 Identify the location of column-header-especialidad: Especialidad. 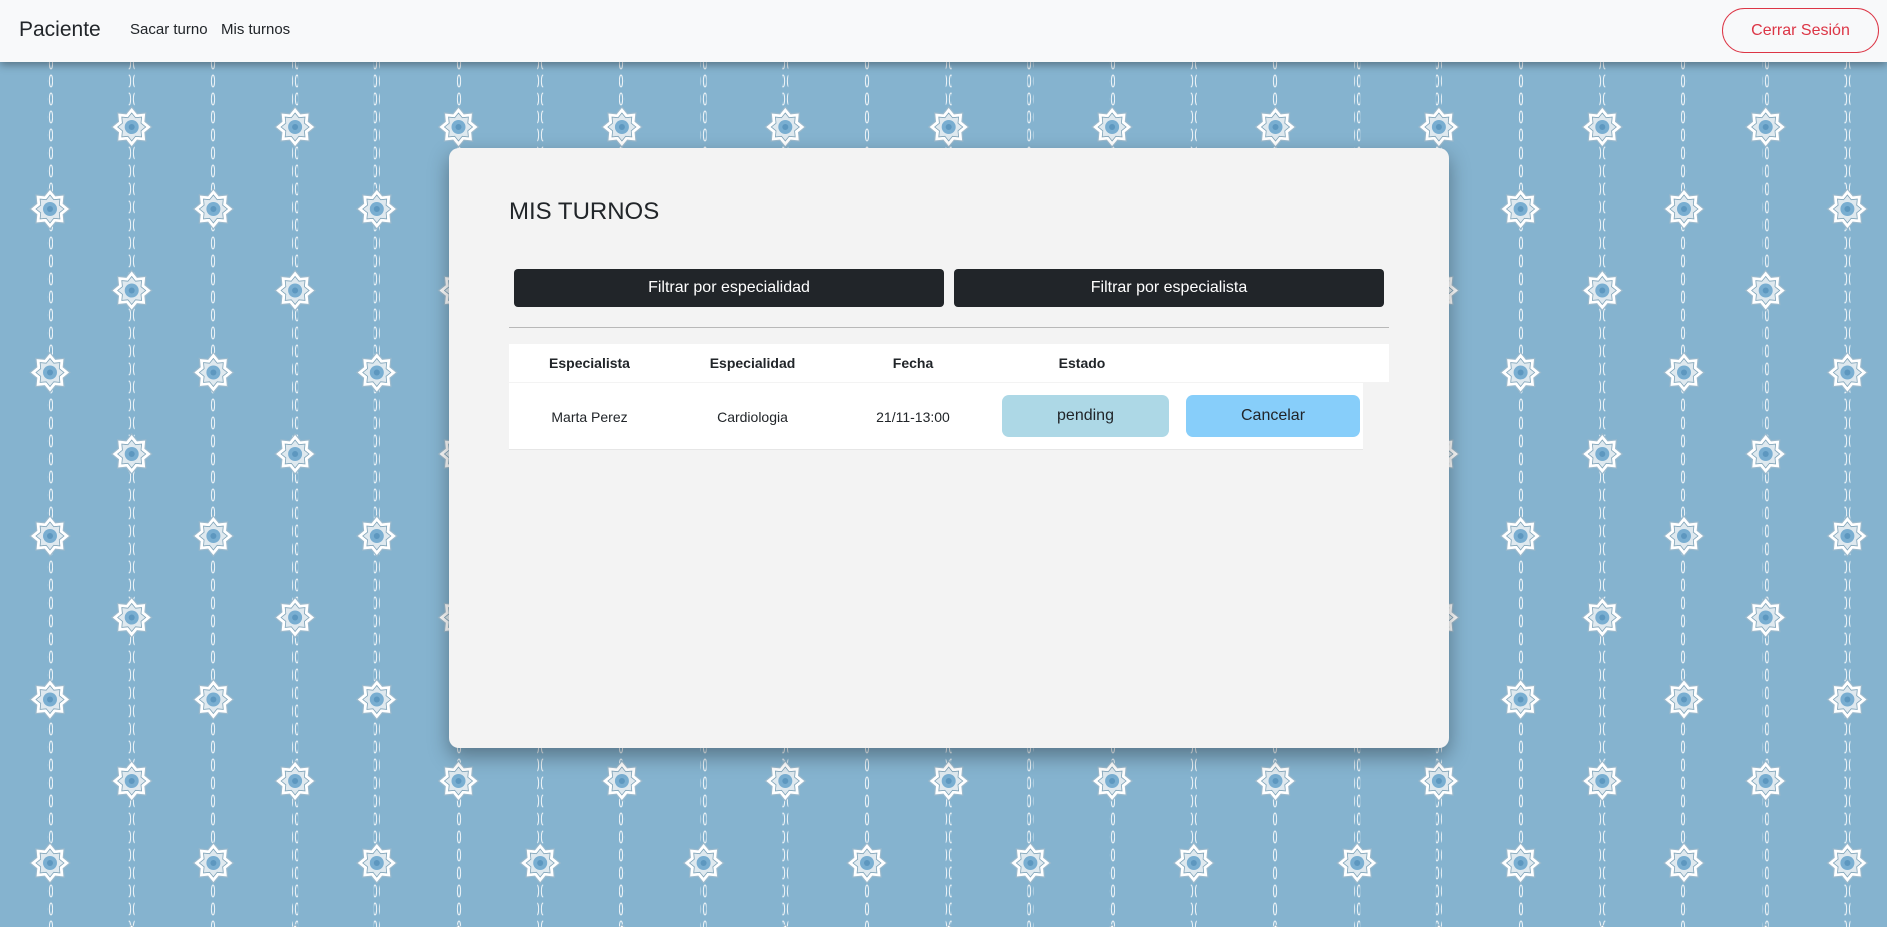
(752, 363).